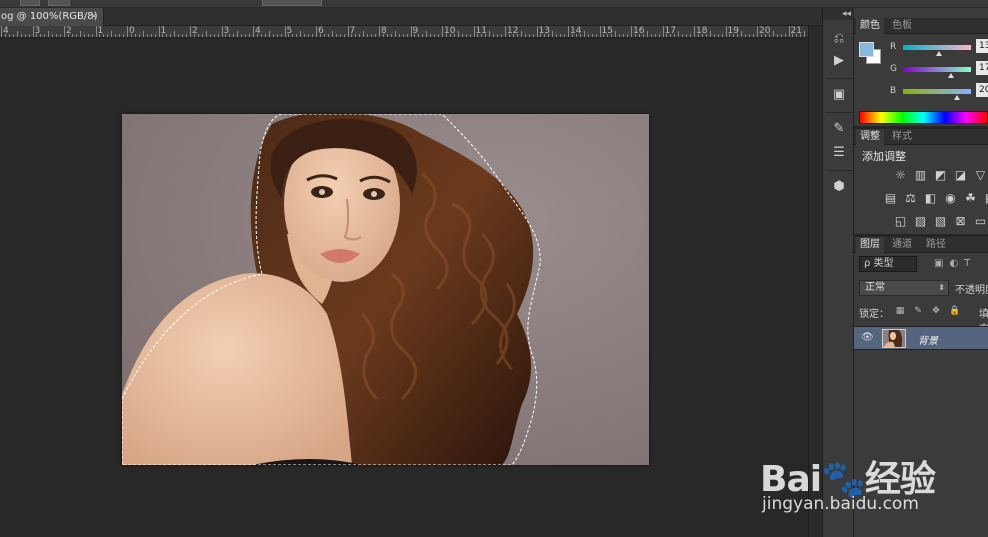 The height and width of the screenshot is (537, 988). Describe the element at coordinates (870, 137) in the screenshot. I see `tab-adjustments: 调整` at that location.